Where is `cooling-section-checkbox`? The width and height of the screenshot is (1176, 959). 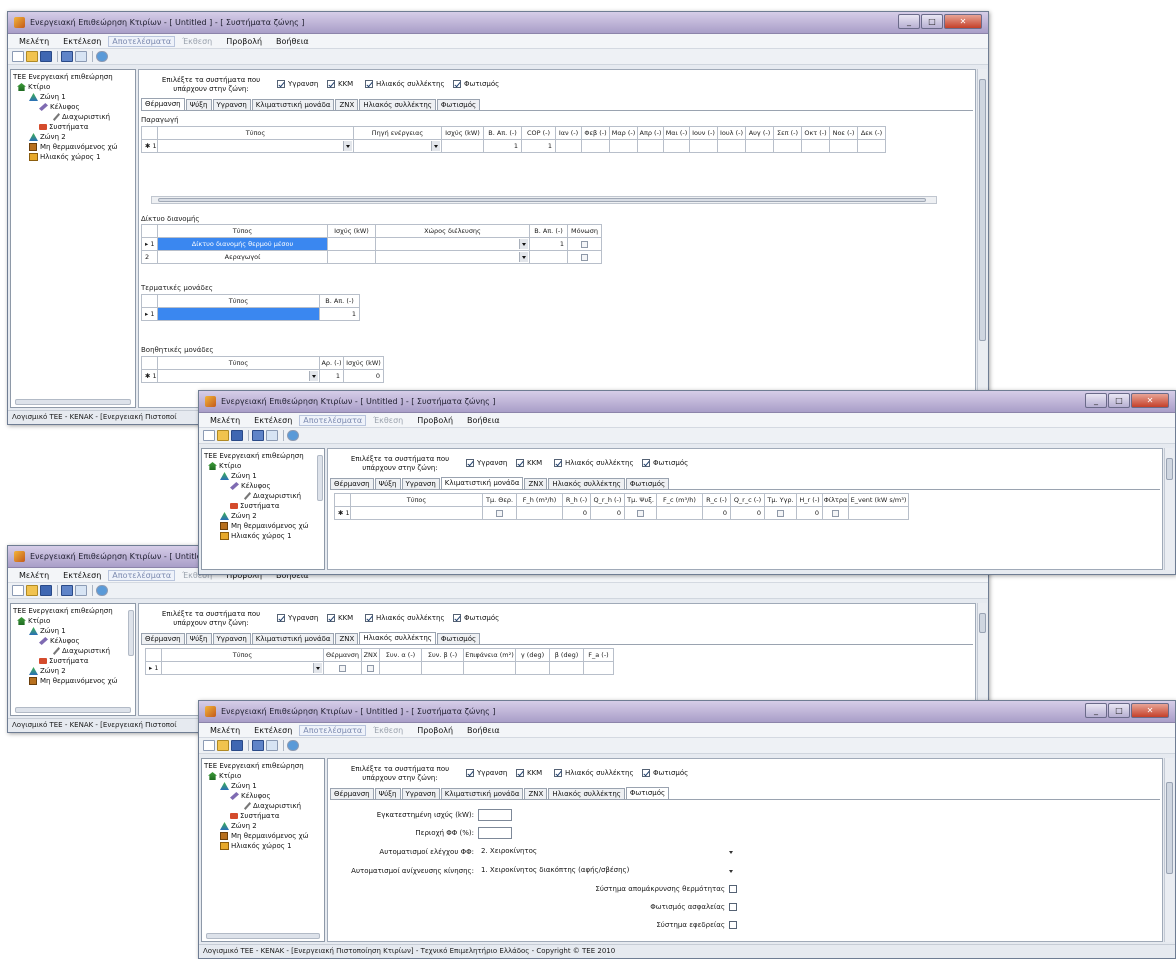 cooling-section-checkbox is located at coordinates (640, 513).